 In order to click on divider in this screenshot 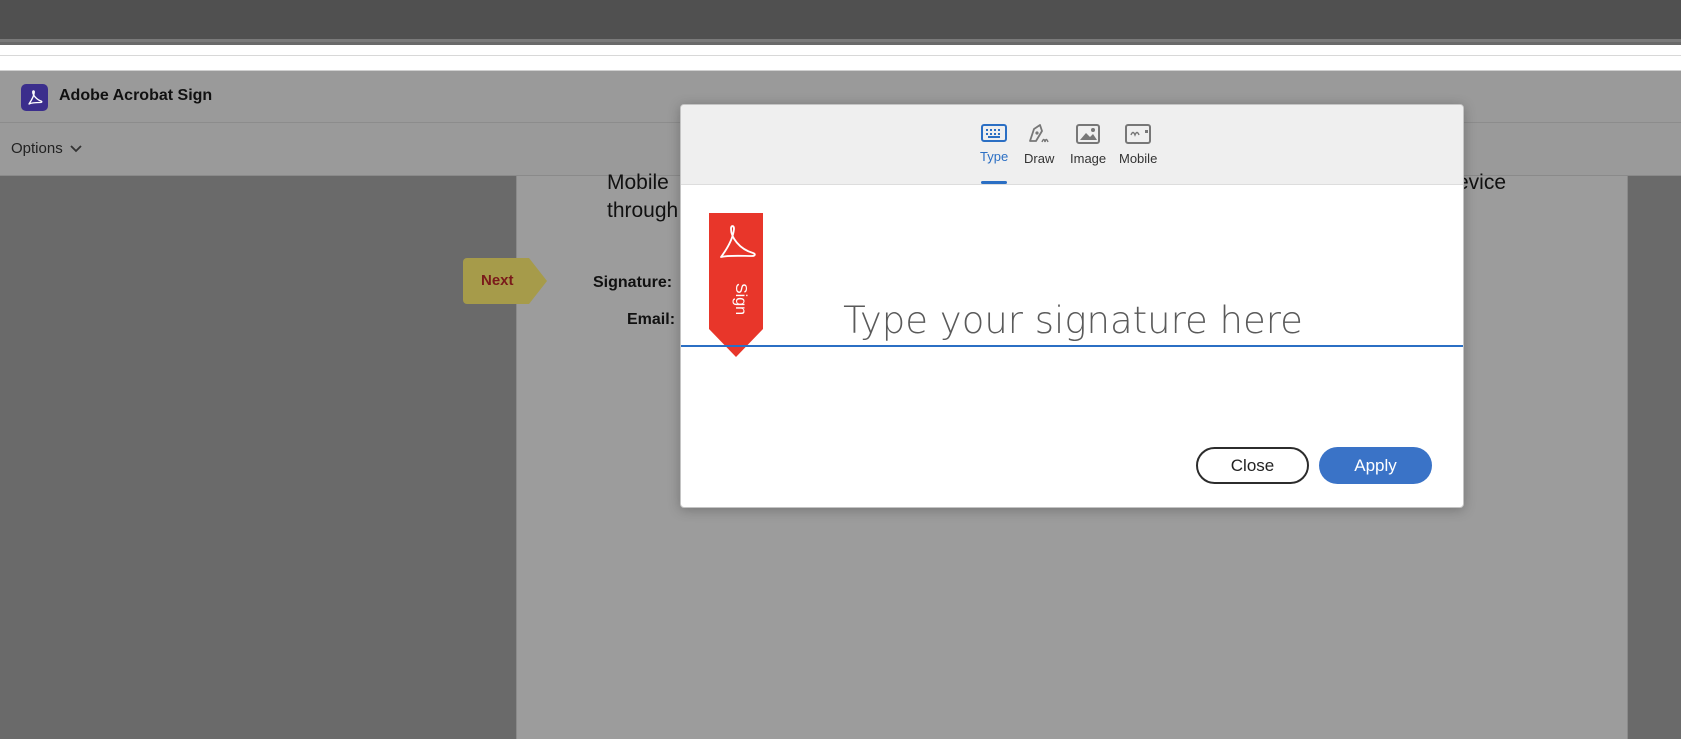, I will do `click(840, 55)`.